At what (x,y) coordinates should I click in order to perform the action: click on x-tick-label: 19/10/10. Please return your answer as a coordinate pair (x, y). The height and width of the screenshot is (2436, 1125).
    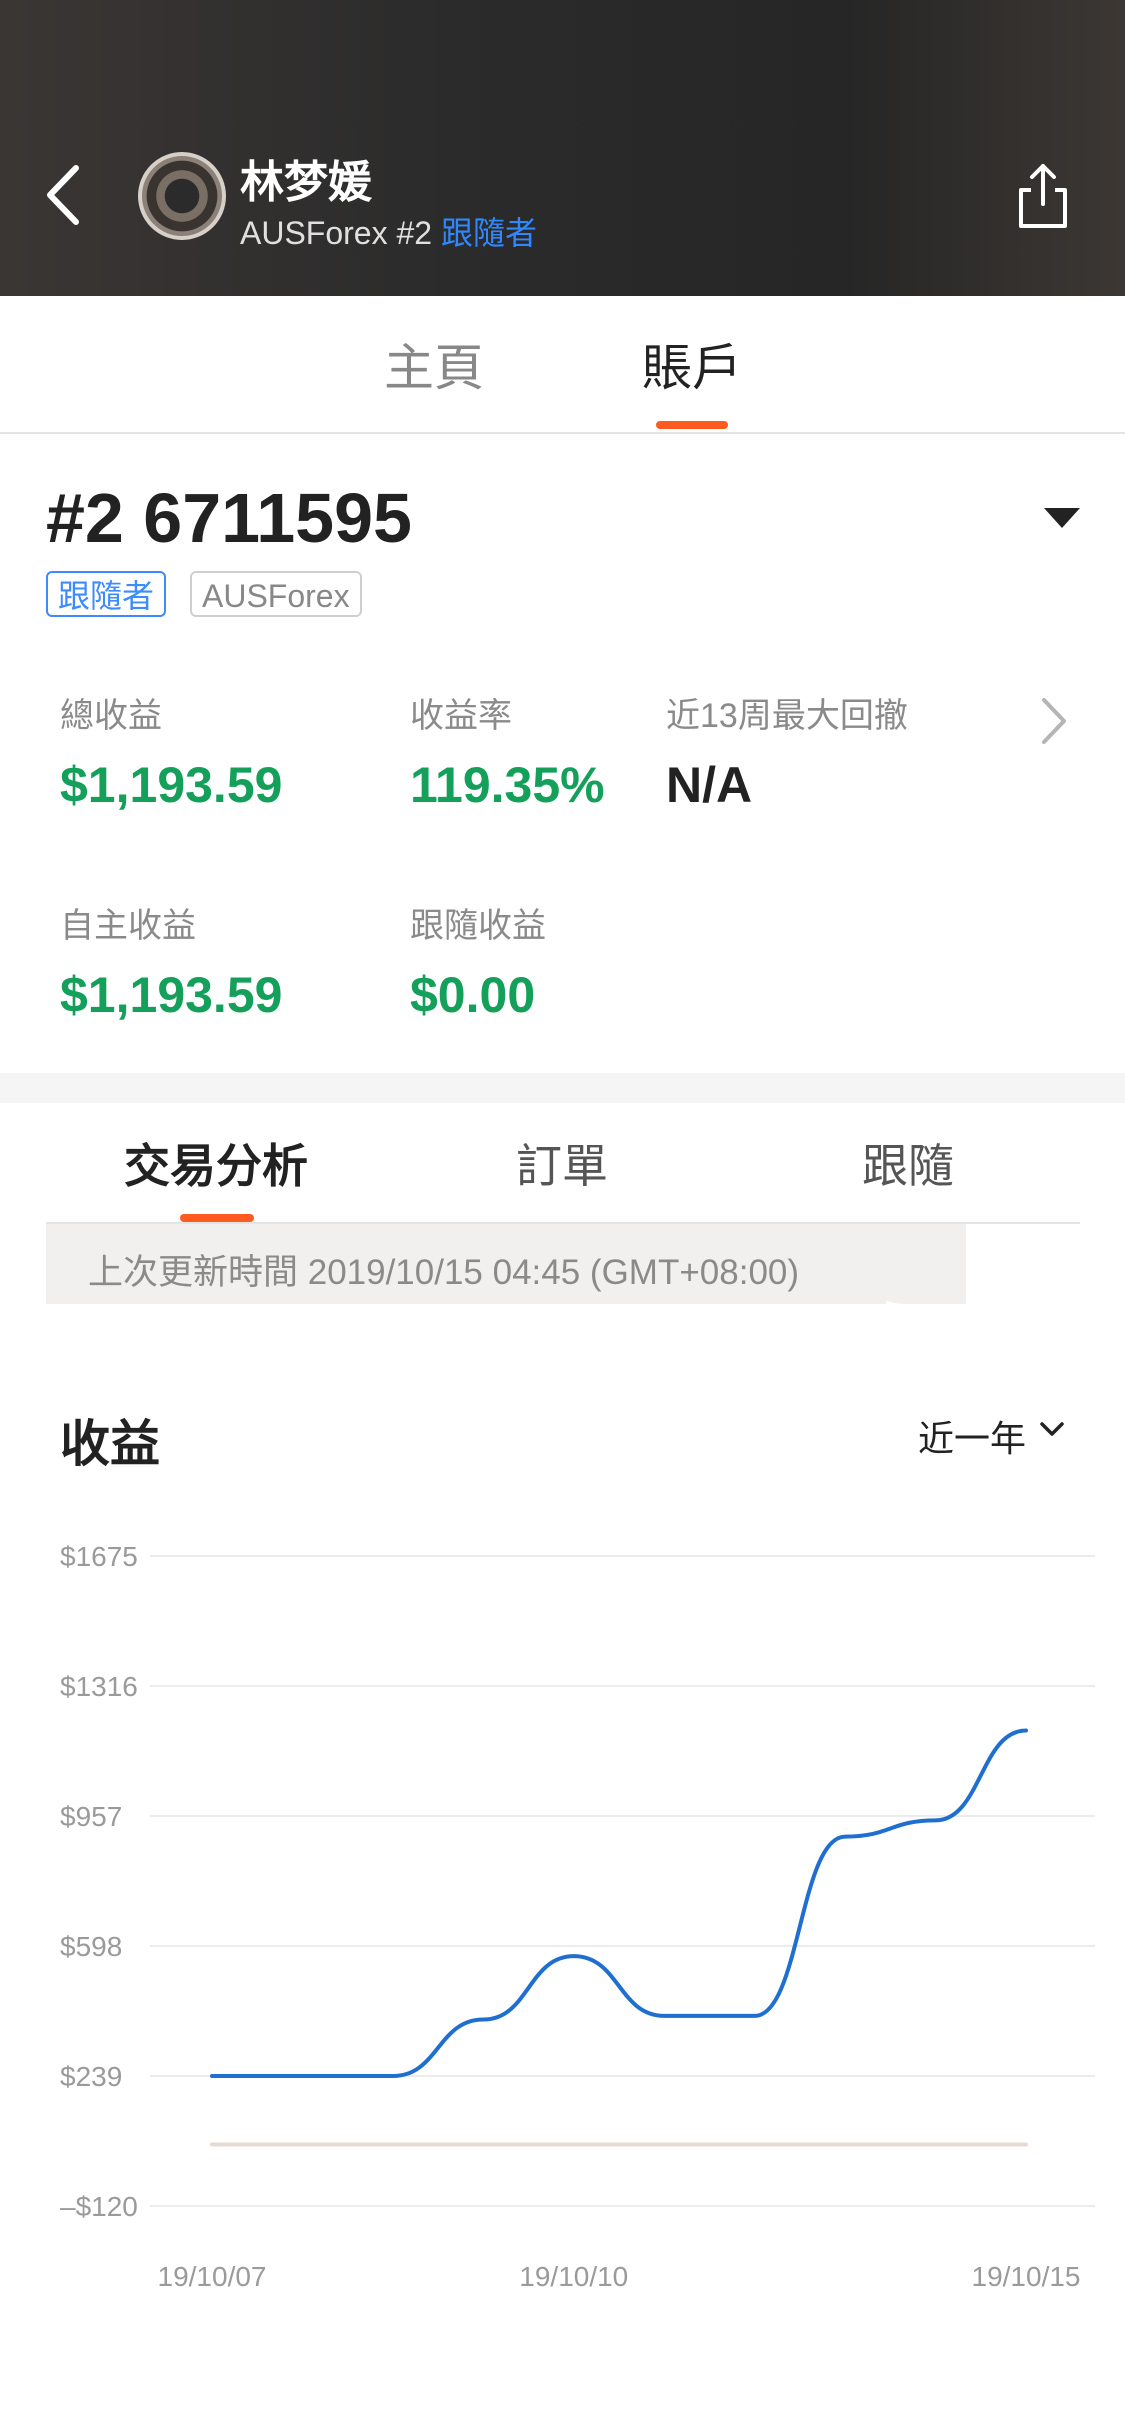
    Looking at the image, I should click on (573, 2276).